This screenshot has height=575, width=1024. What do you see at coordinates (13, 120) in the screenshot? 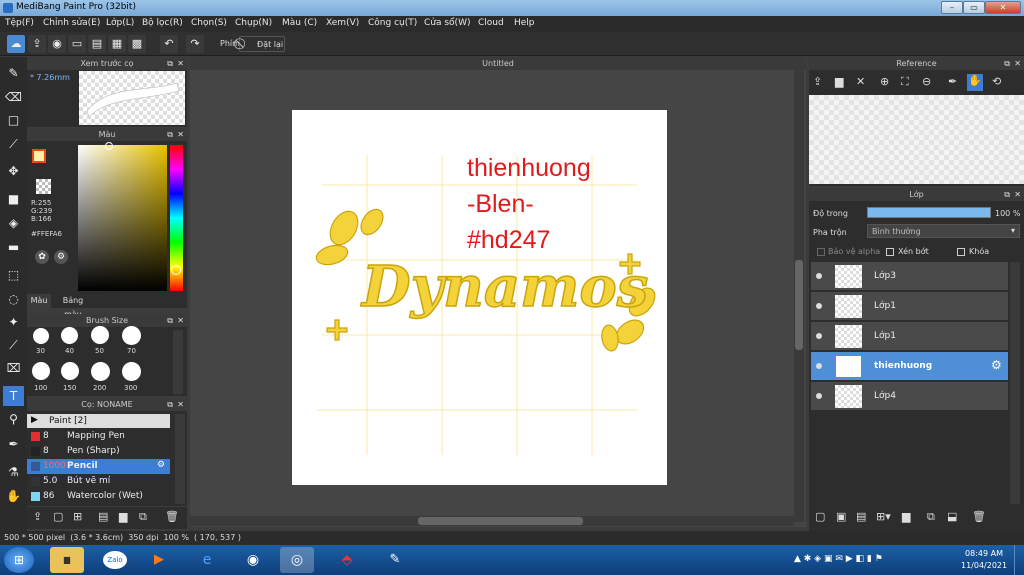
I see `rectangle-tool-icon: □` at bounding box center [13, 120].